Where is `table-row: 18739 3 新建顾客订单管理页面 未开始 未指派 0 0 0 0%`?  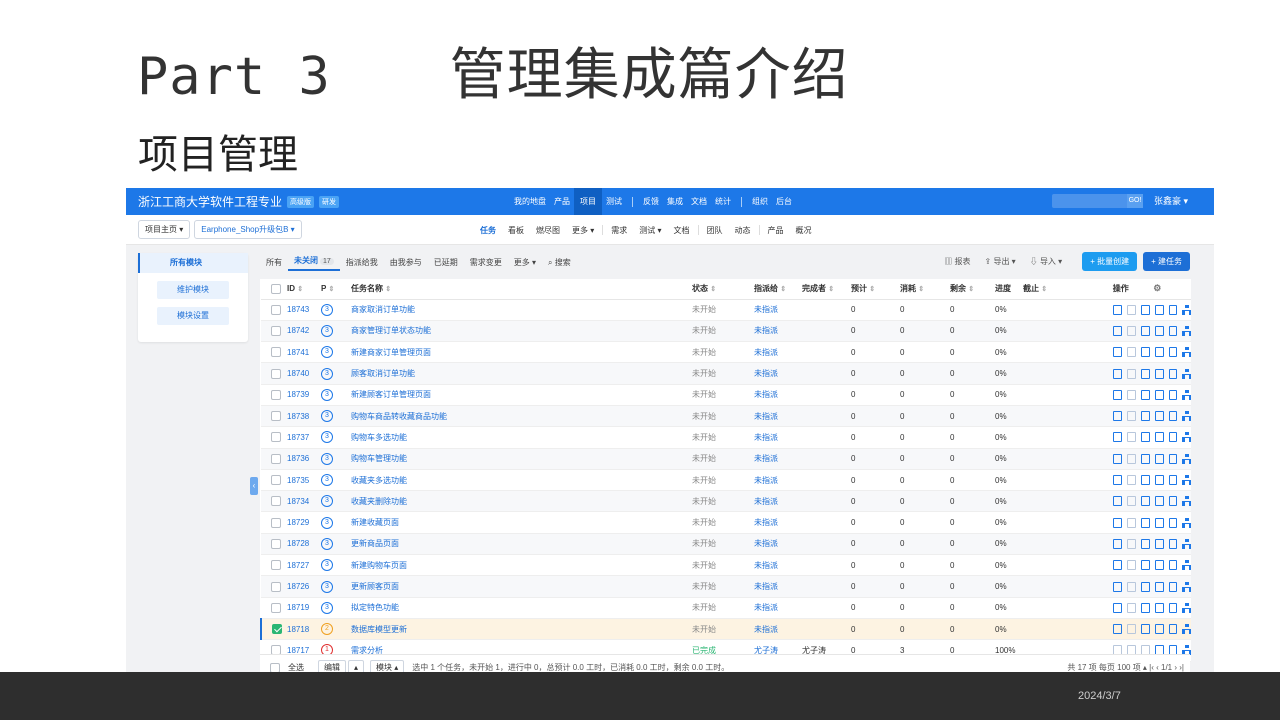 table-row: 18739 3 新建顾客订单管理页面 未开始 未指派 0 0 0 0% is located at coordinates (726, 395).